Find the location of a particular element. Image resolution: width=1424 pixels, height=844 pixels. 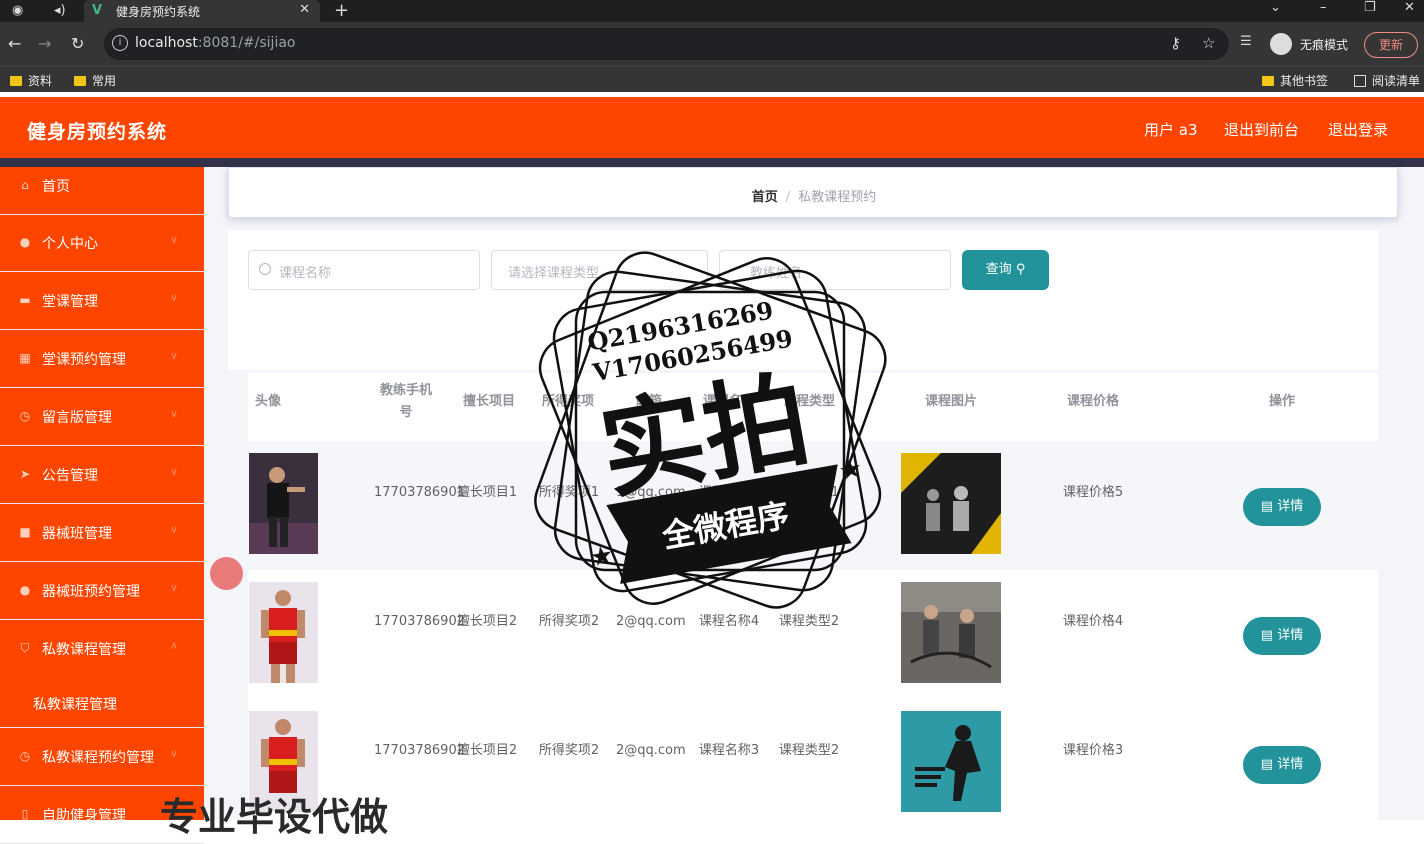

course-name-input: 课程名称 is located at coordinates (364, 270).